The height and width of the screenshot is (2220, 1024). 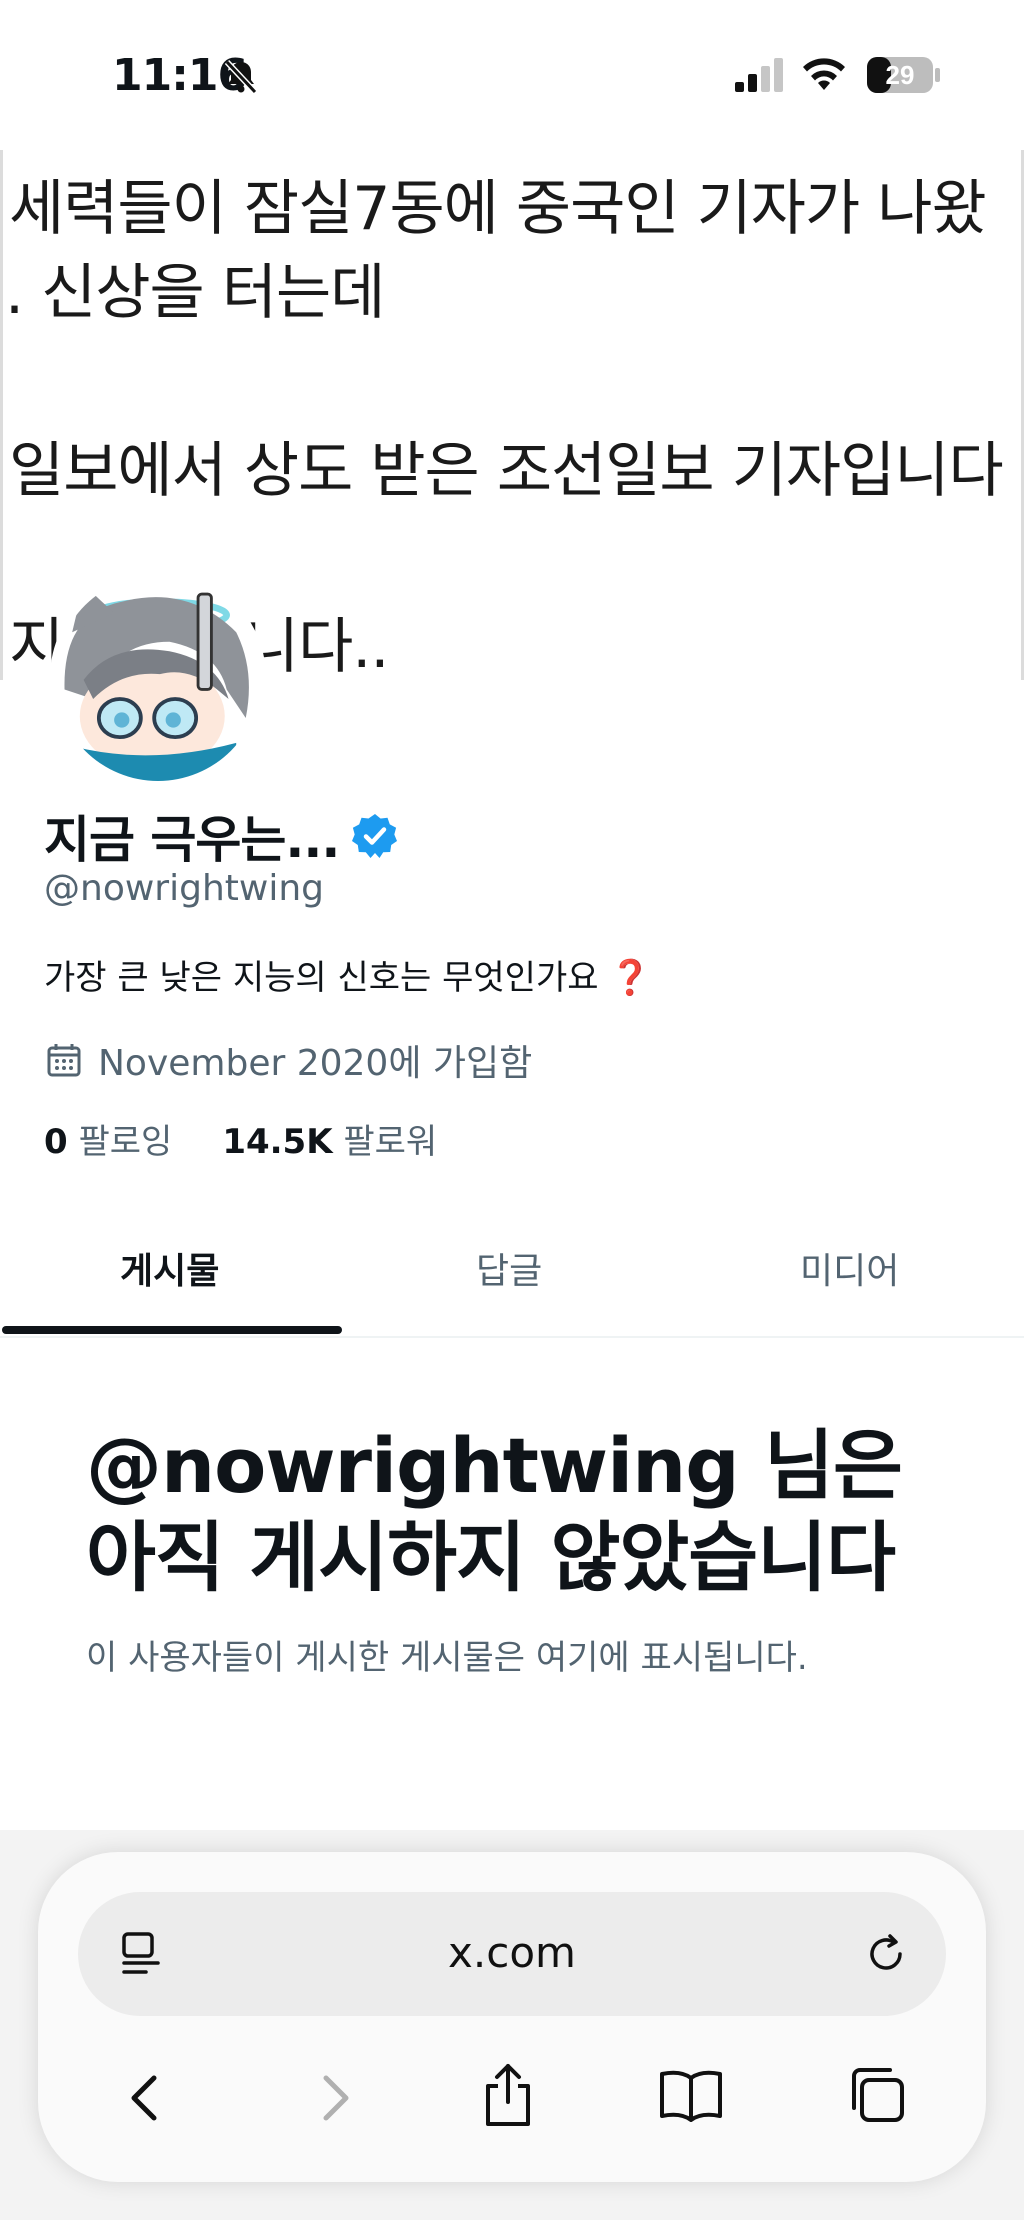 What do you see at coordinates (849, 1268) in the screenshot?
I see `tab-media: 미디어` at bounding box center [849, 1268].